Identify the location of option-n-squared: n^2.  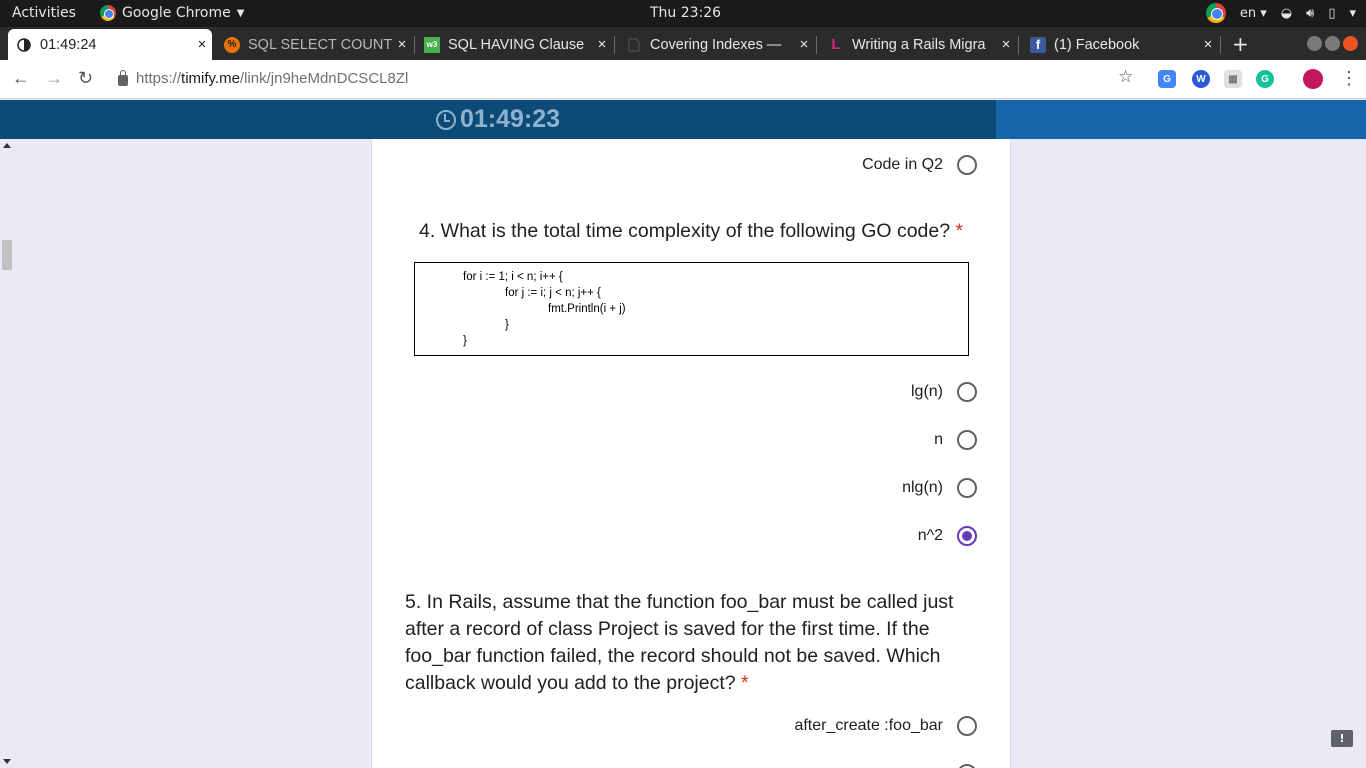
(947, 536).